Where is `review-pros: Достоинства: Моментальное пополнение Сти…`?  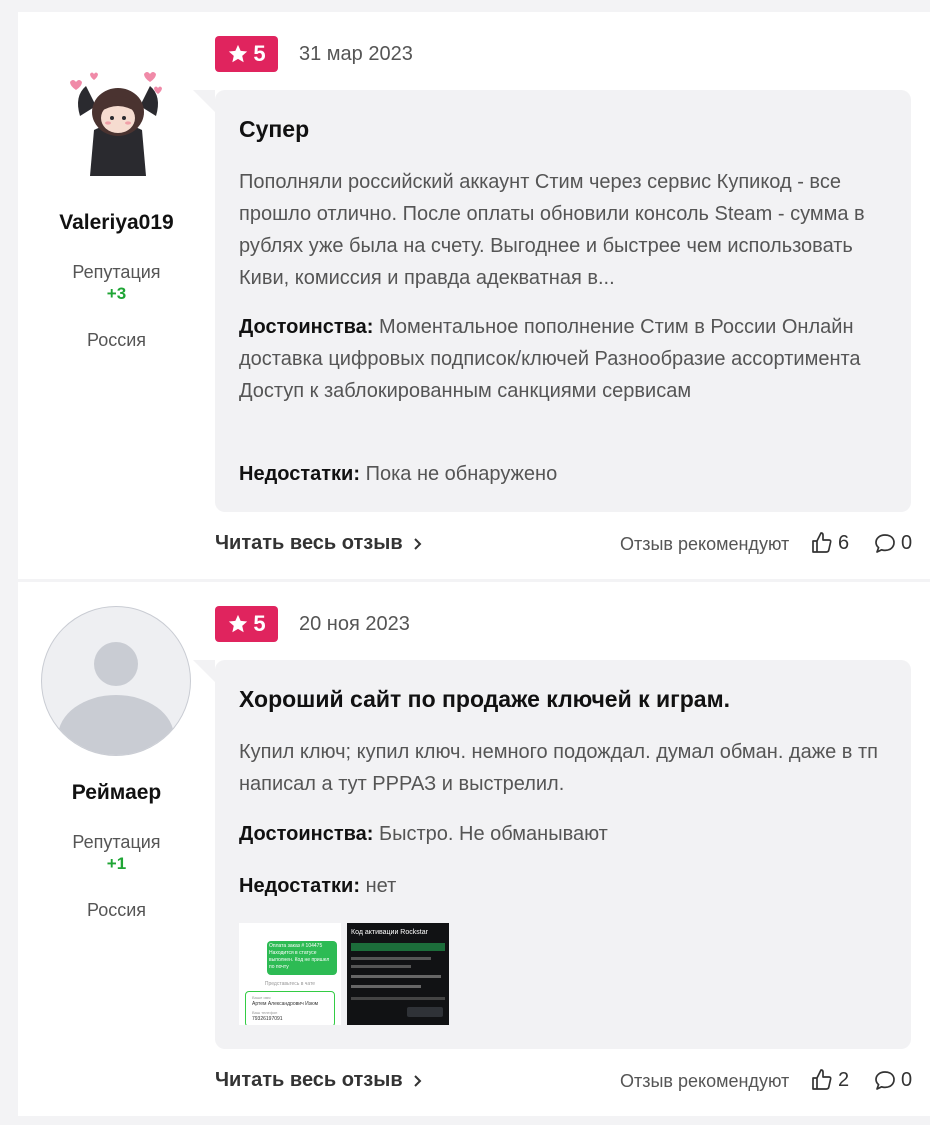 review-pros: Достоинства: Моментальное пополнение Сти… is located at coordinates (569, 359).